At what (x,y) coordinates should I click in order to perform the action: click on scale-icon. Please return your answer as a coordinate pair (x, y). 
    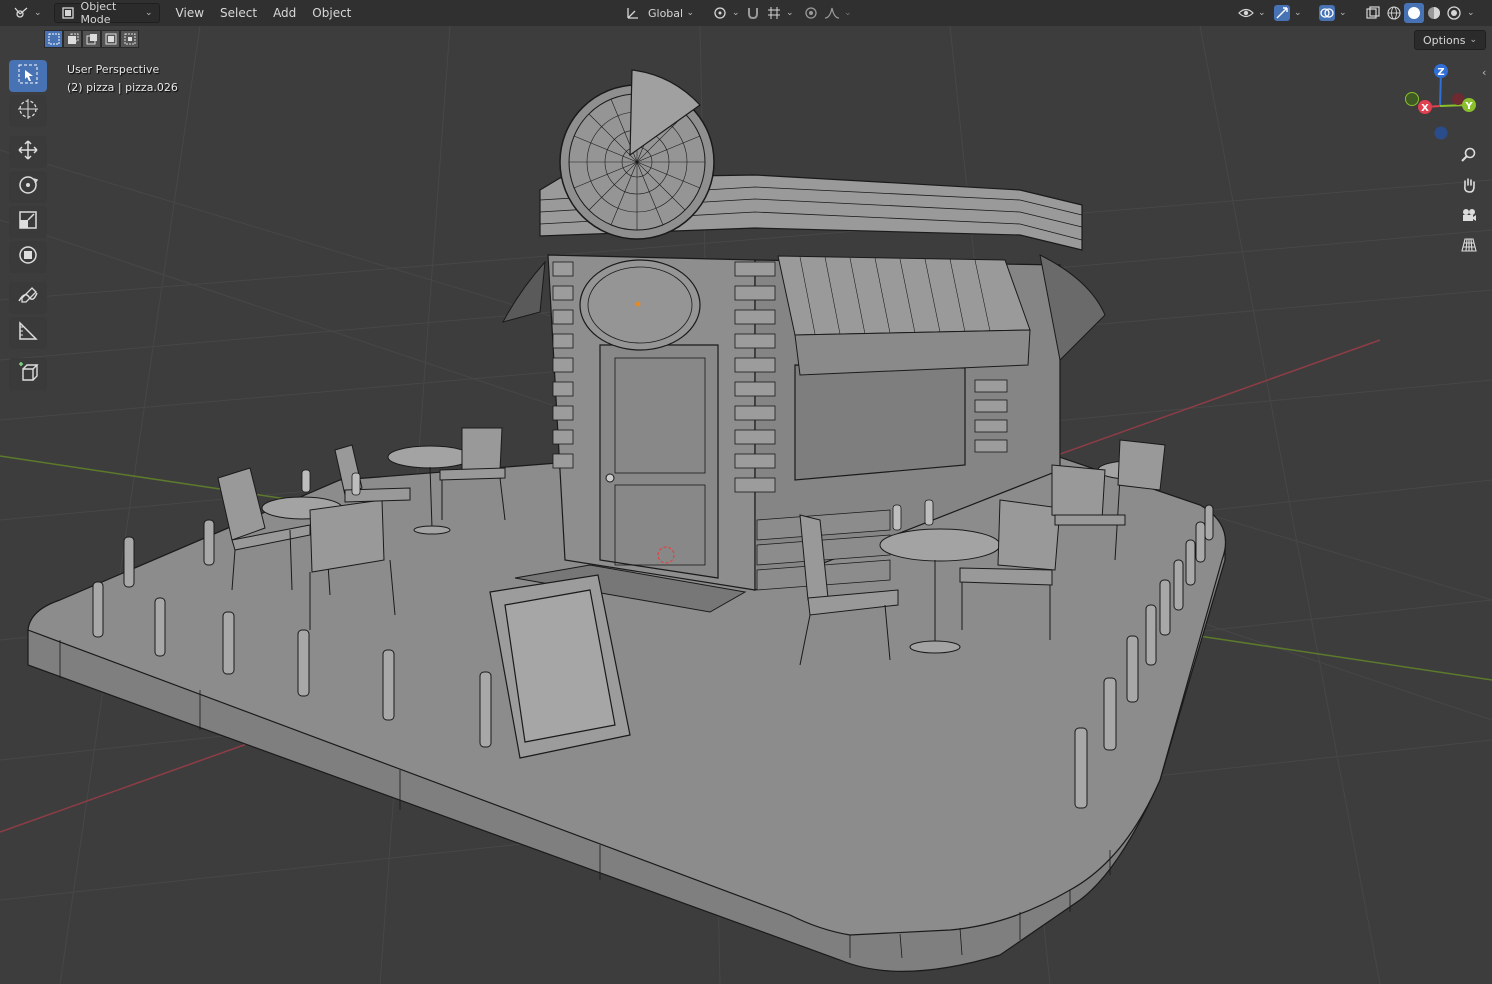
    Looking at the image, I should click on (28, 222).